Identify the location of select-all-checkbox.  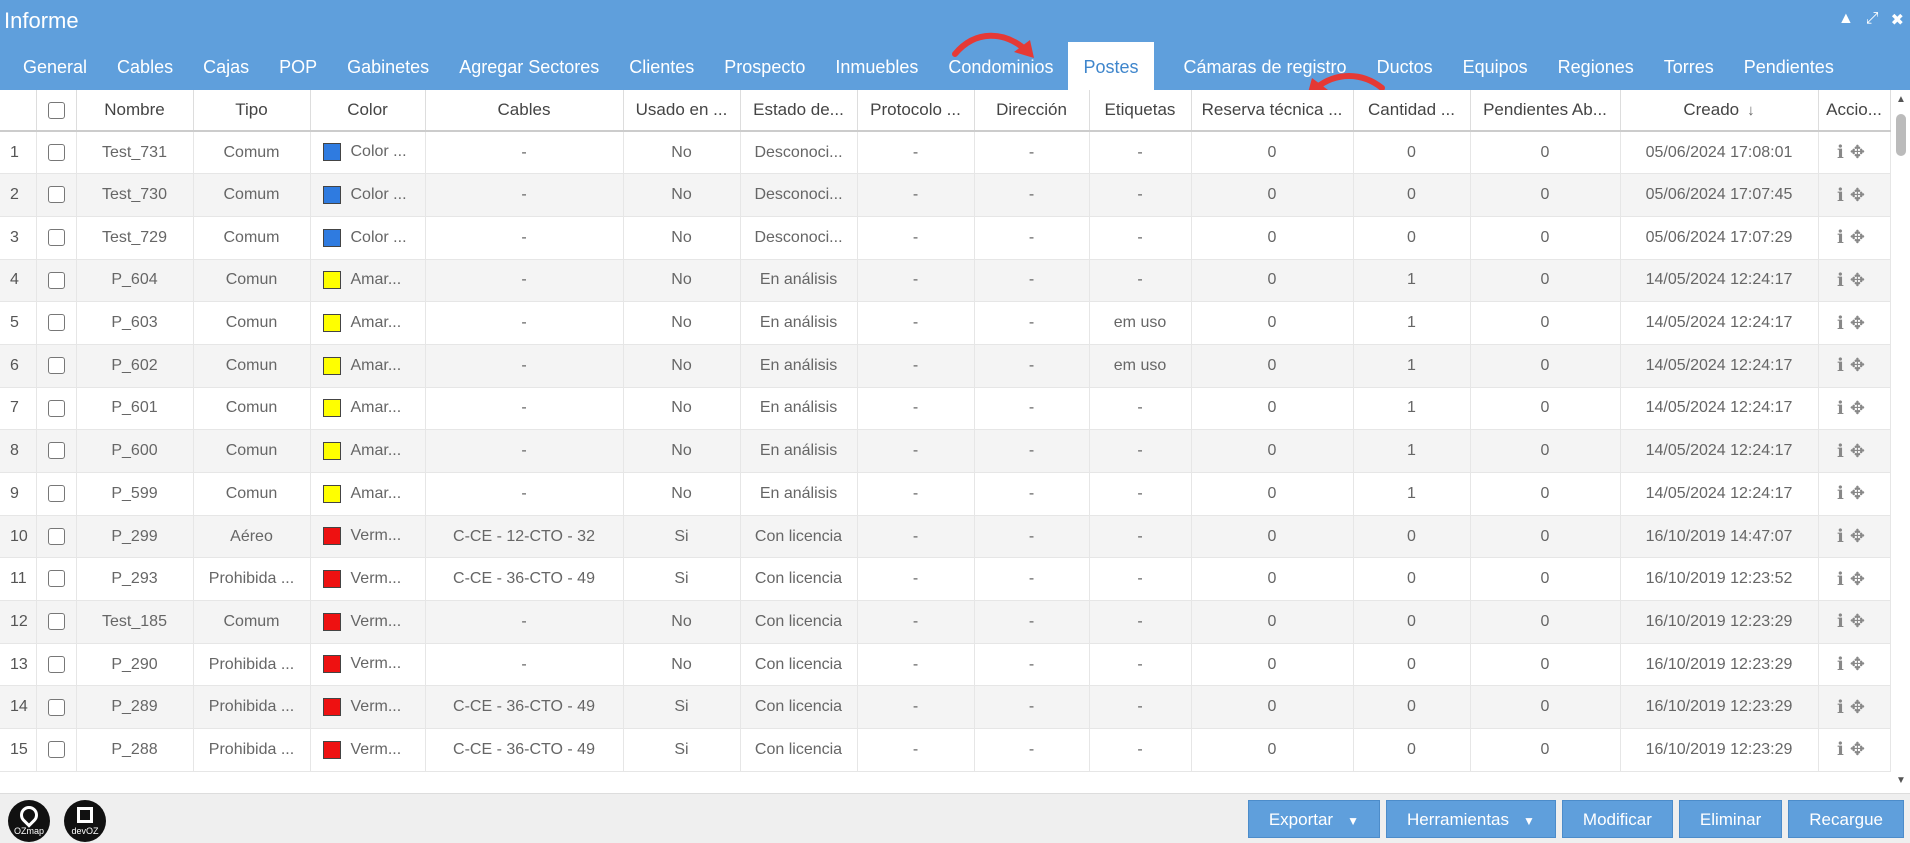
(56, 111).